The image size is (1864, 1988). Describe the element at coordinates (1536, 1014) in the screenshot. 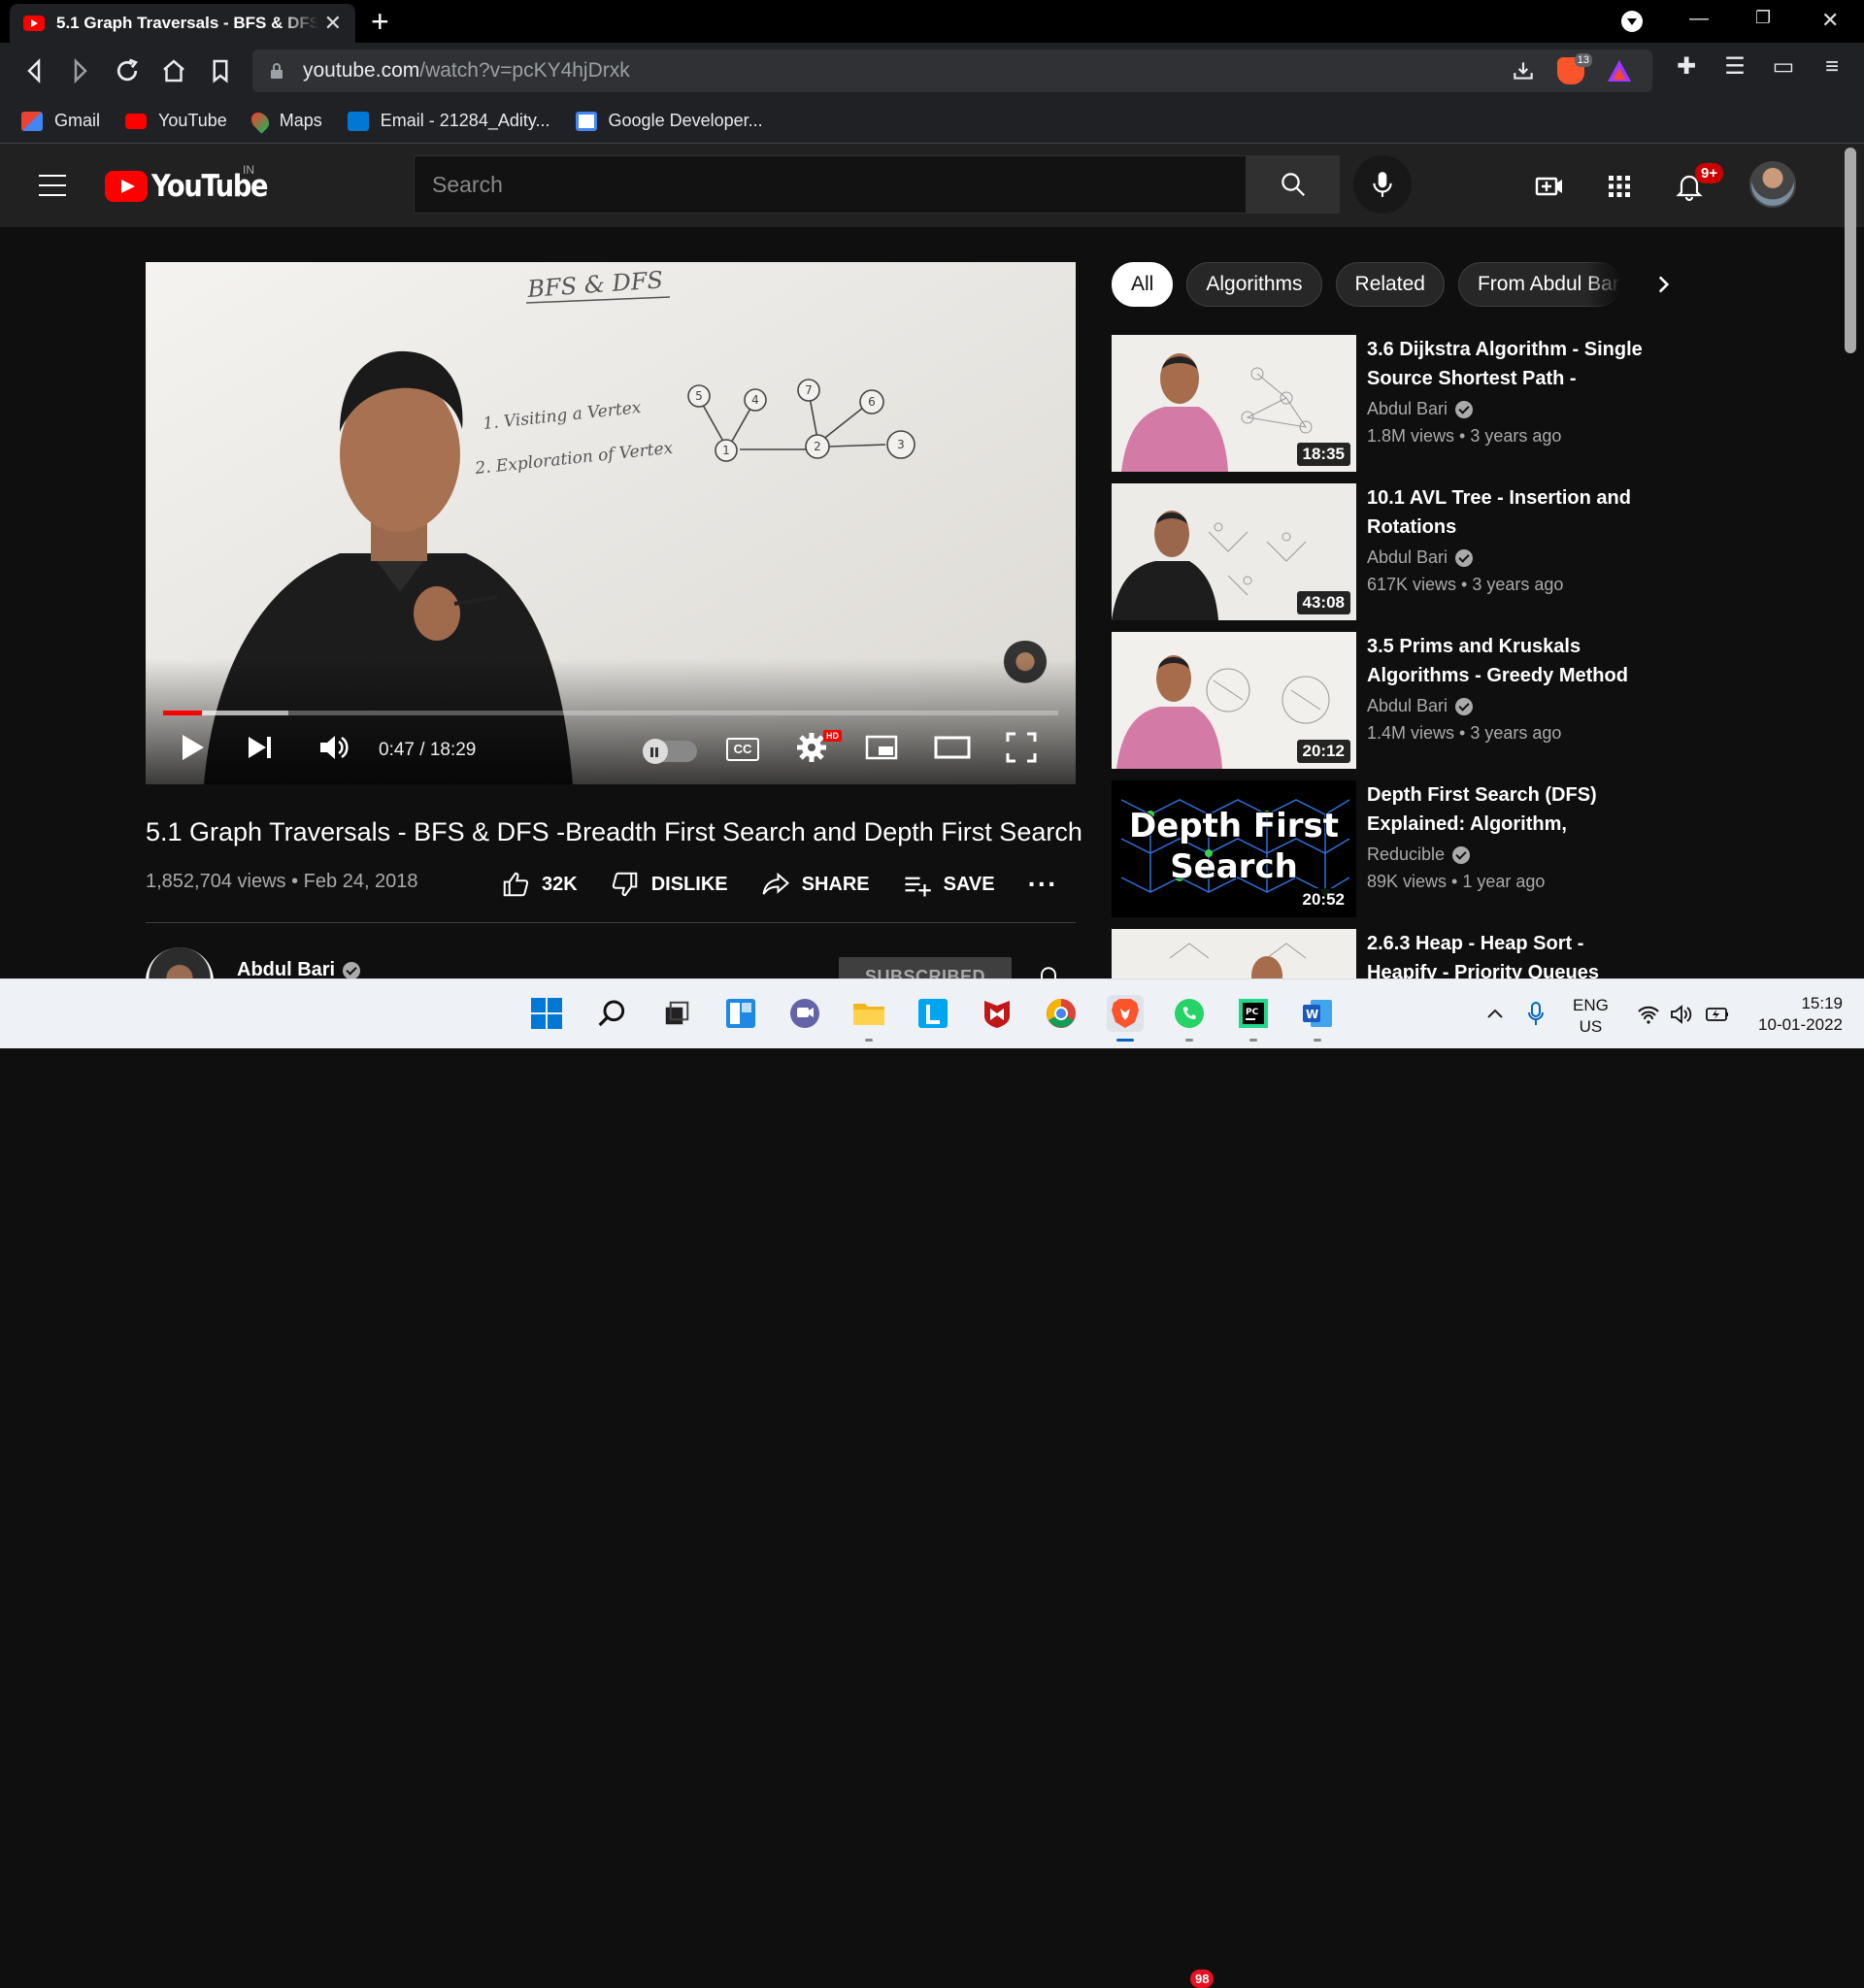

I see `microphone-tray-icon` at that location.